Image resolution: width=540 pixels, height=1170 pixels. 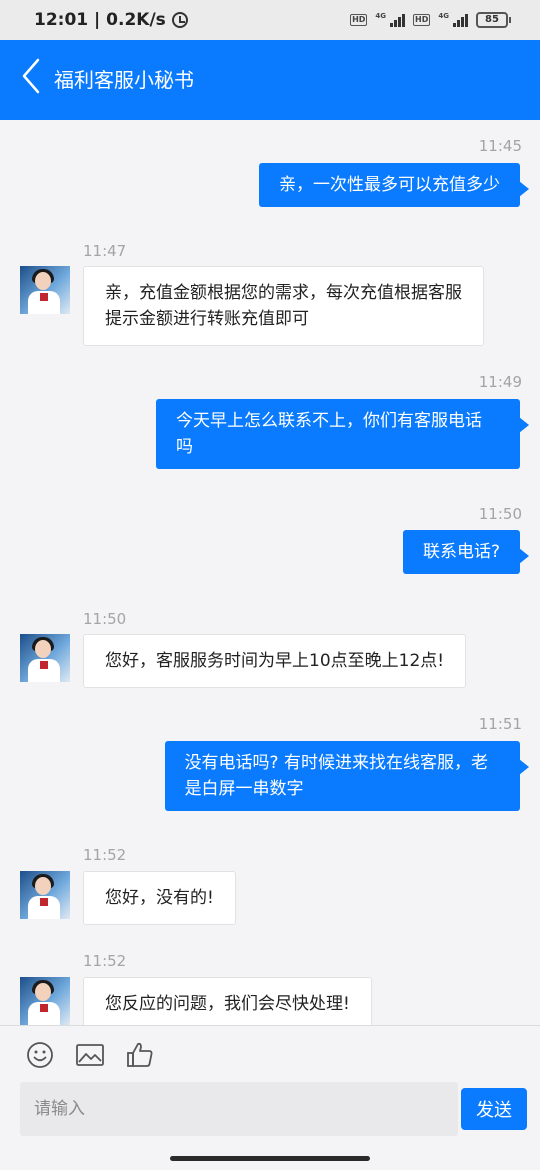 I want to click on status-right: HD 4G HD 4G 85, so click(x=430, y=20).